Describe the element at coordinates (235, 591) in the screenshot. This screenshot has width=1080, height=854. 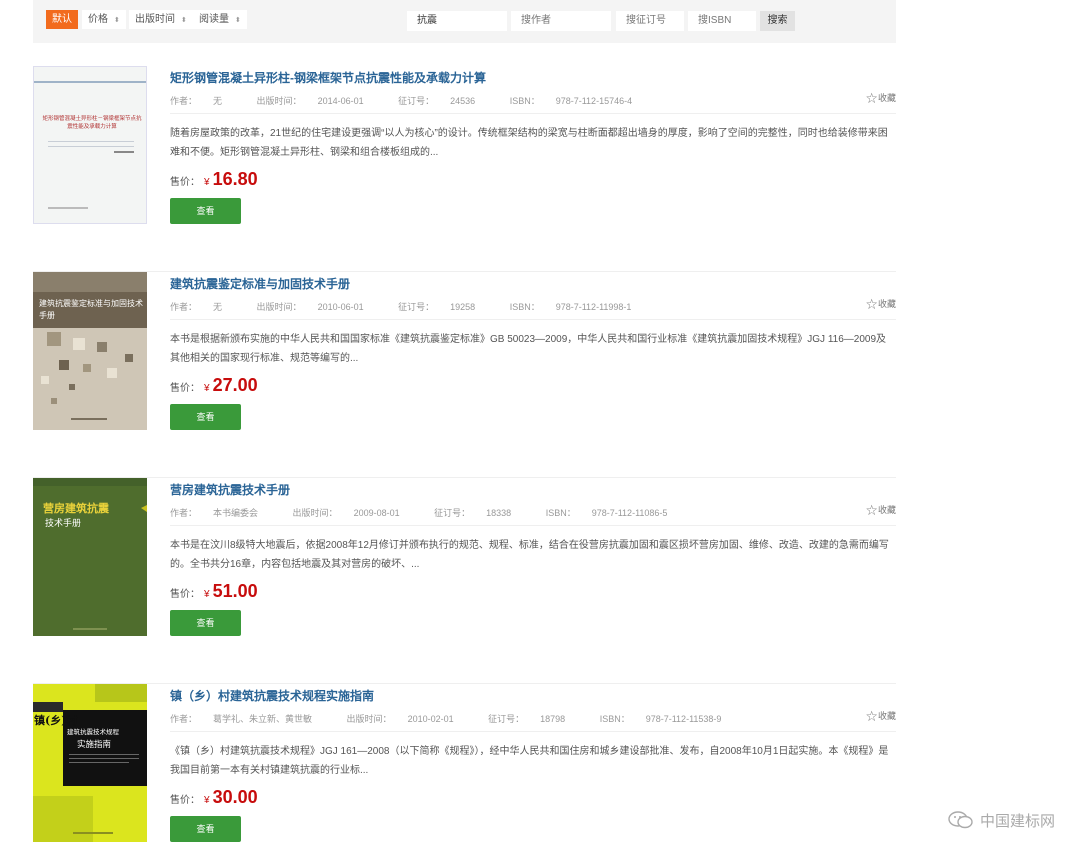
I see `price-value: 51.00` at that location.